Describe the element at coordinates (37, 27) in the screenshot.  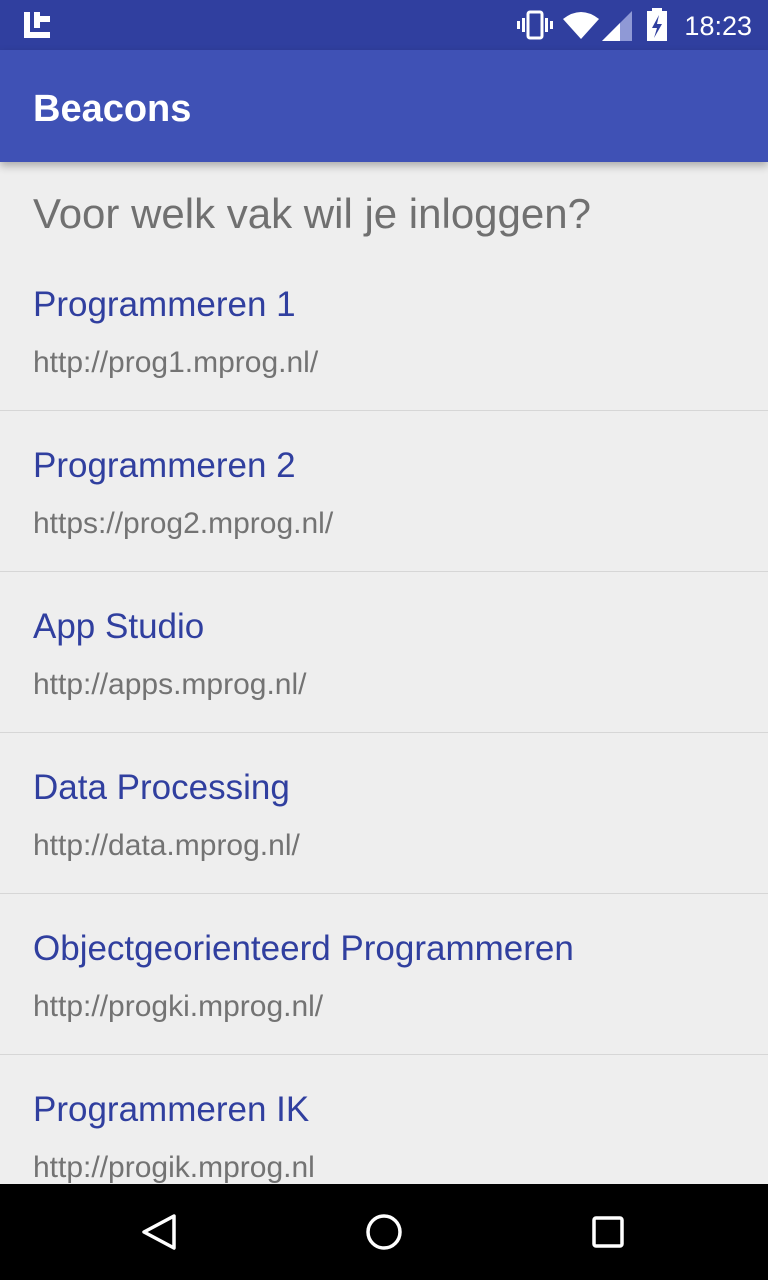
I see `app-notification-icon` at that location.